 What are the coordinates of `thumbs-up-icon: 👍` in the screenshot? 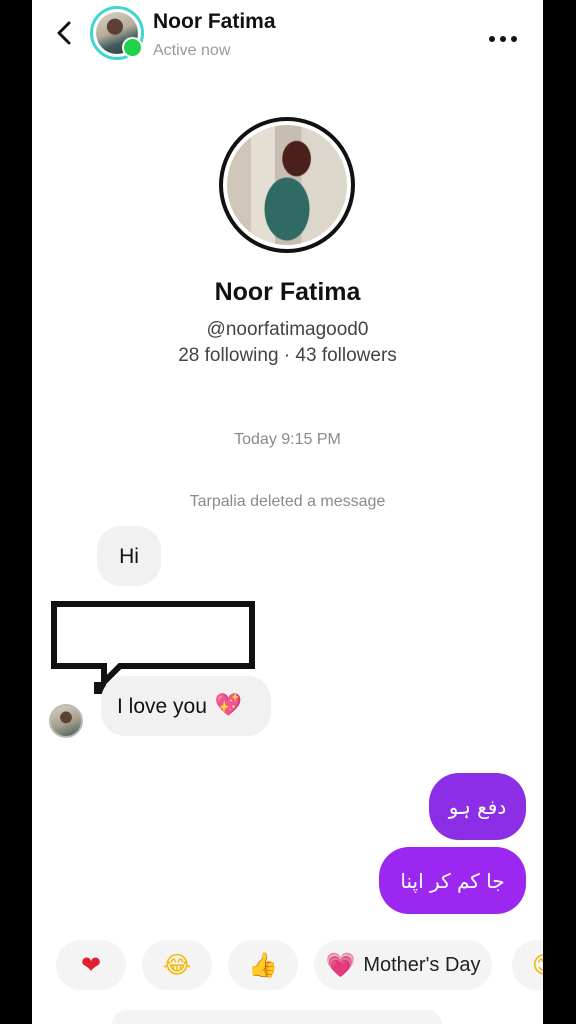 It's located at (263, 965).